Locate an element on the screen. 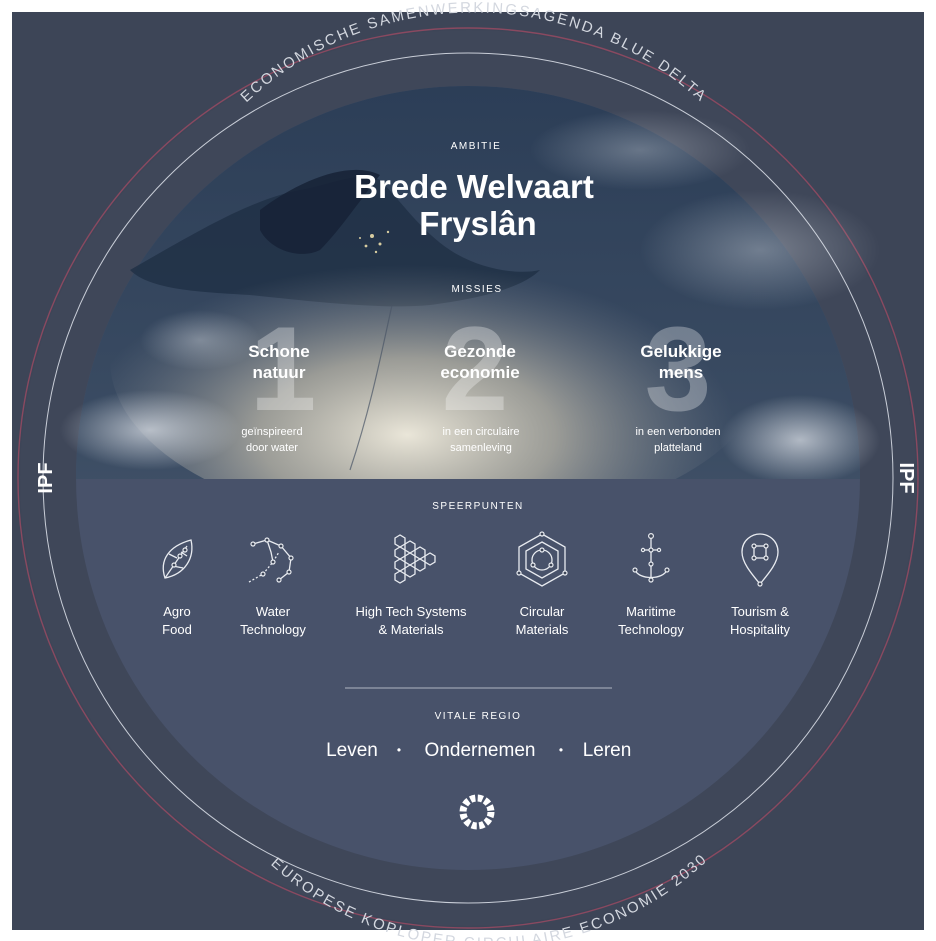 The height and width of the screenshot is (941, 936). speerpunt-label: Agro is located at coordinates (176, 611).